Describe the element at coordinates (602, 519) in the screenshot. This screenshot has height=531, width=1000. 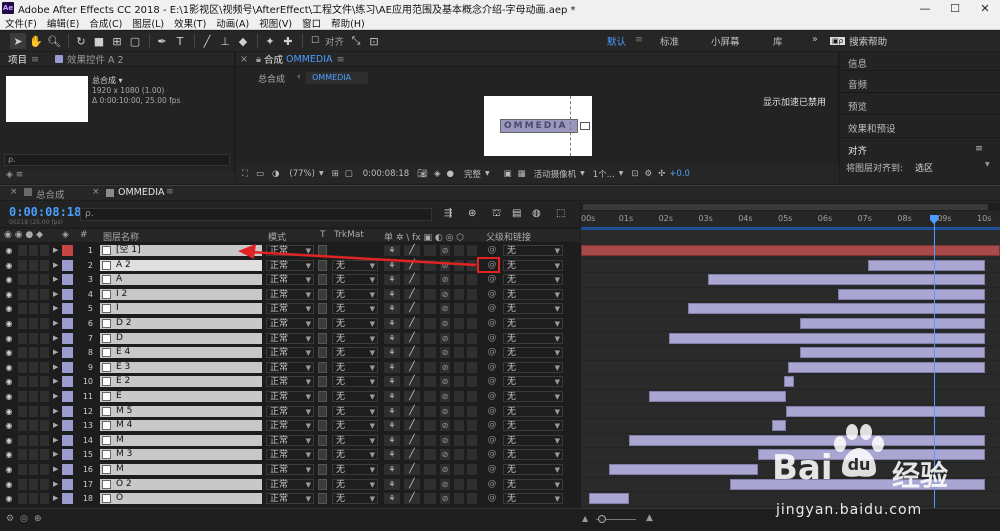
I see `zoom-slider-thumb` at that location.